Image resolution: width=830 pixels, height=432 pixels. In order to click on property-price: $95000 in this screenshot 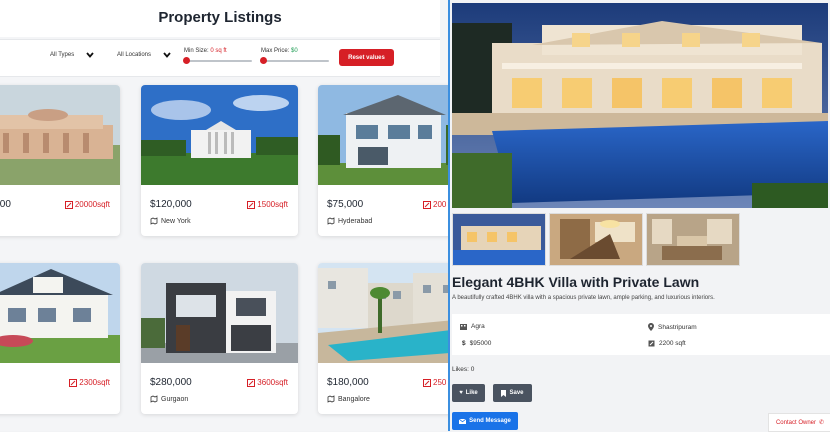, I will do `click(480, 343)`.